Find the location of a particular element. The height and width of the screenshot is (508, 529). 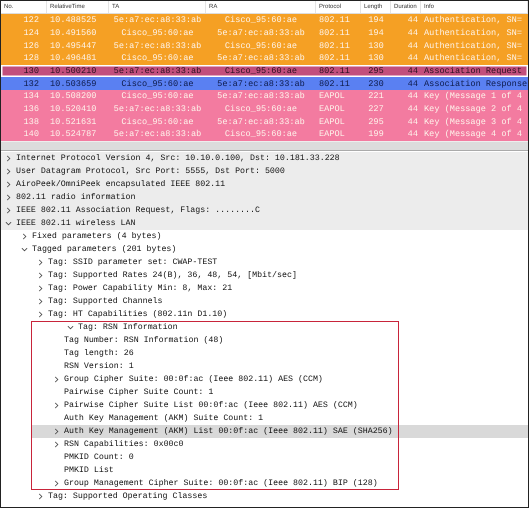

table-cell-text: 122 is located at coordinates (31, 20).